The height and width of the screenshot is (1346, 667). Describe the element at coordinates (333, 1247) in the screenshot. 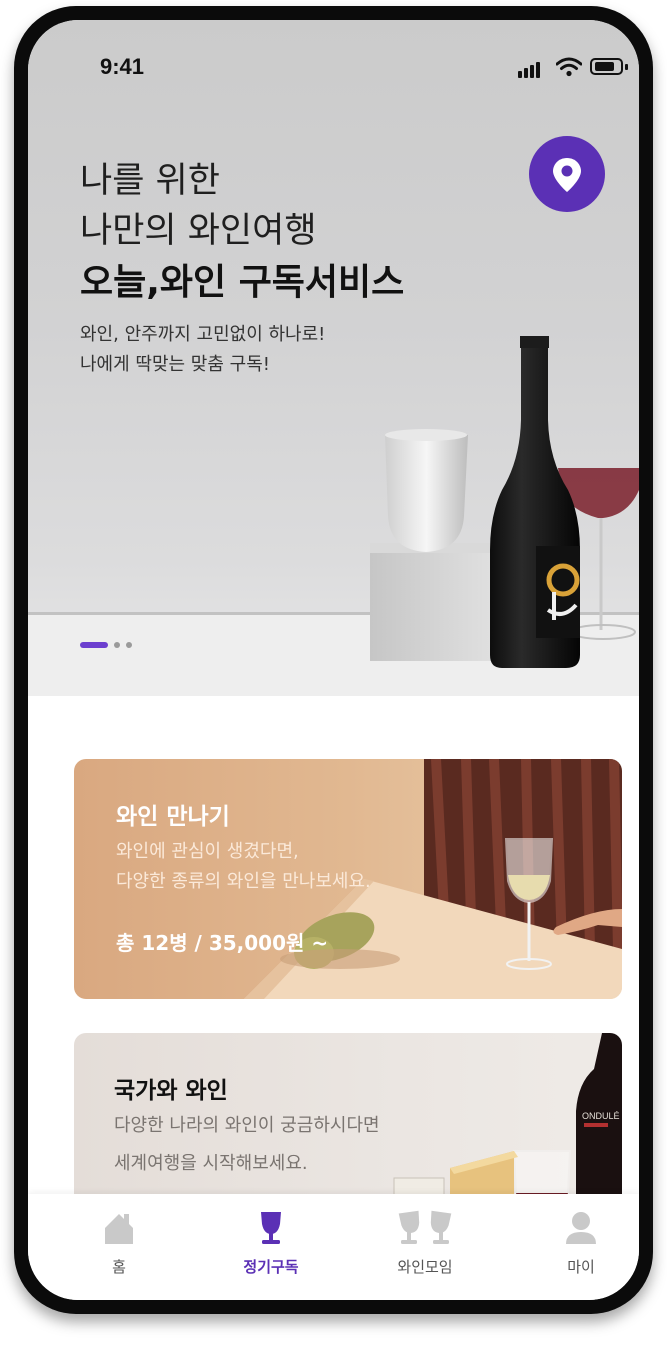

I see `bottom-tab-bar: 홈 정기구독 와인모임 마이` at that location.